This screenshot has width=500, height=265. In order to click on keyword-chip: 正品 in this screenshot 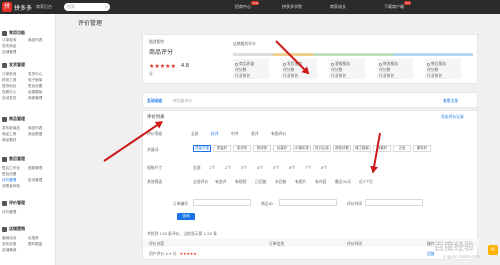, I will do `click(402, 148)`.